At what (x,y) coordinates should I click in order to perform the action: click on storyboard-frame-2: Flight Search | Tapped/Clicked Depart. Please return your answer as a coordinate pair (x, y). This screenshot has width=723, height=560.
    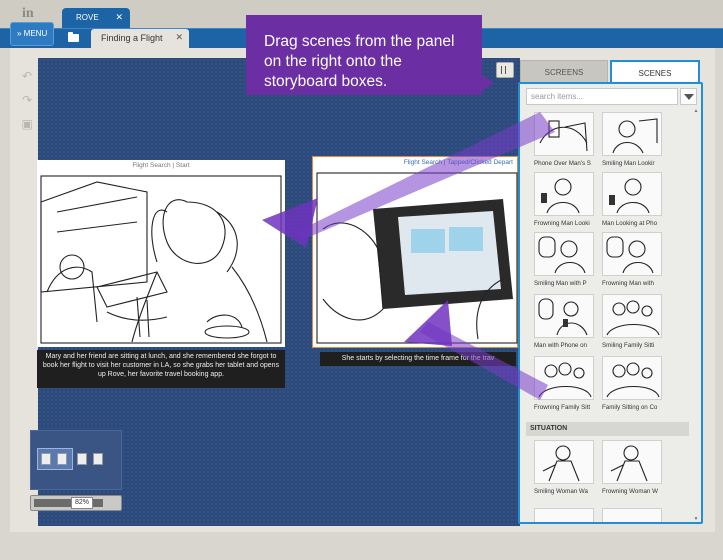
    Looking at the image, I should click on (415, 252).